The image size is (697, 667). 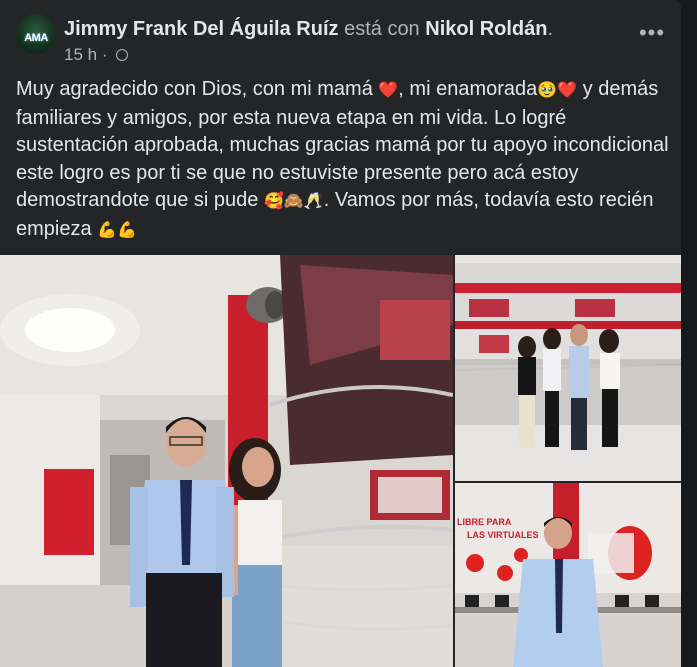 What do you see at coordinates (568, 575) in the screenshot?
I see `photo-lab: LIBRE PARA LAS VIRTUALES` at bounding box center [568, 575].